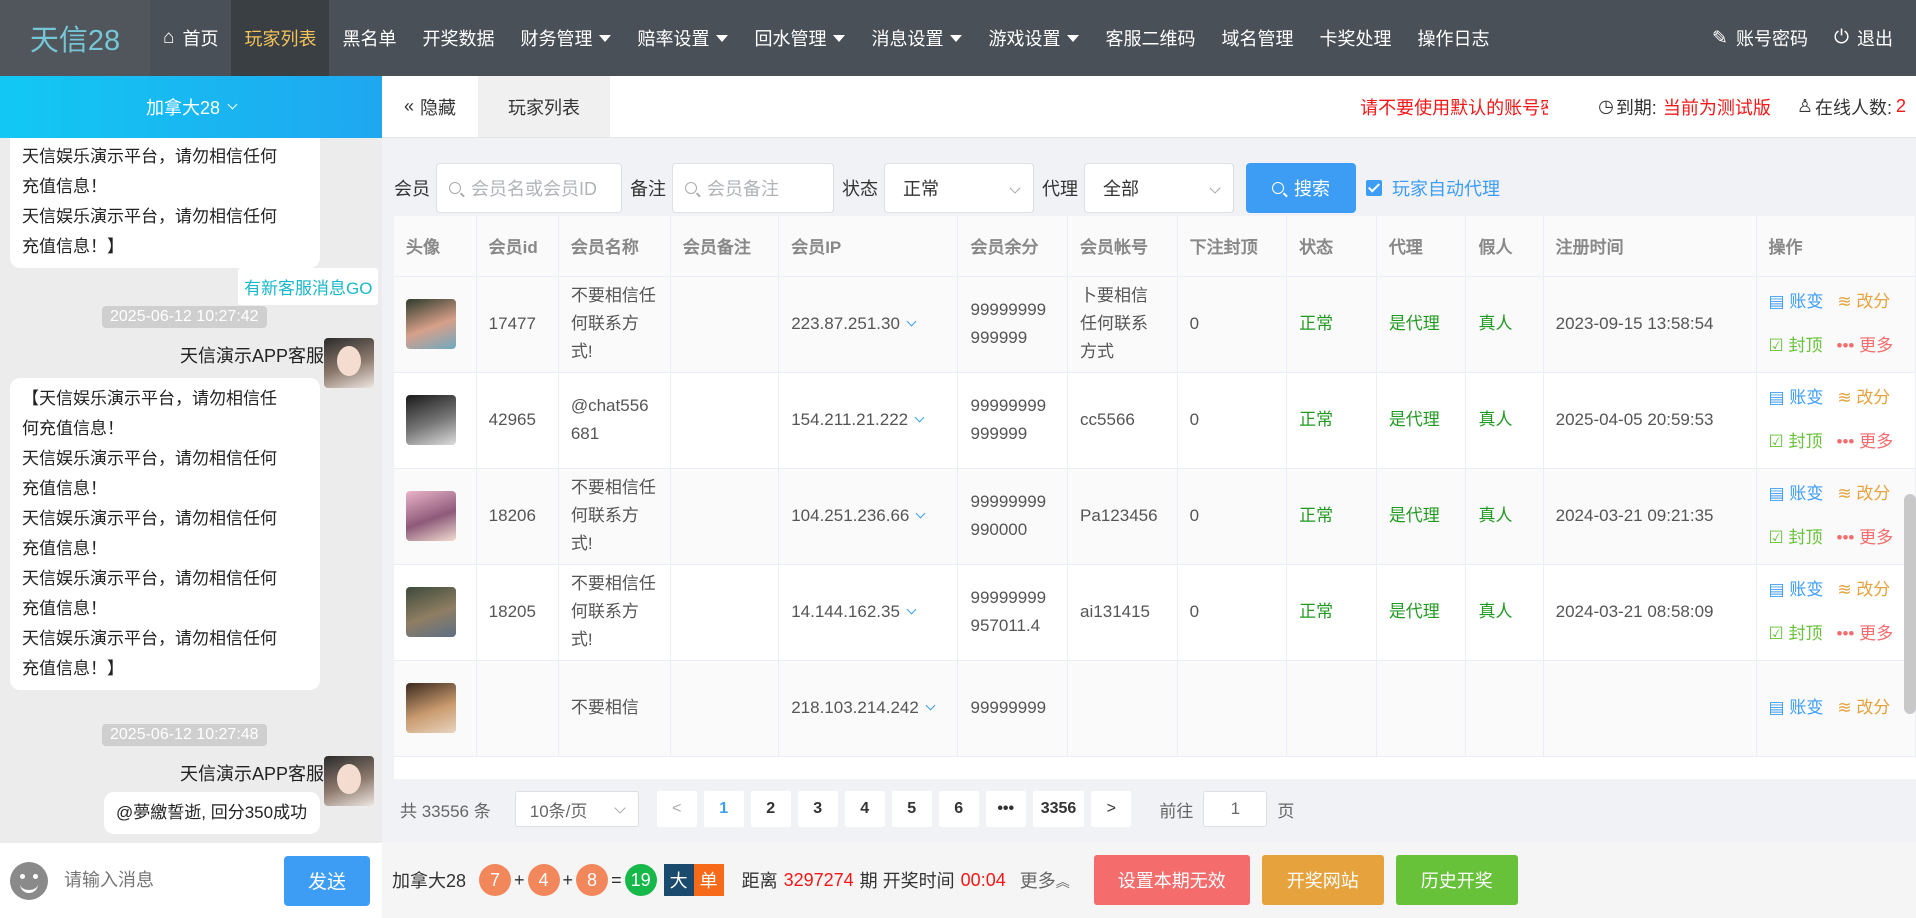  I want to click on nav-item-2: 黑名单, so click(369, 38).